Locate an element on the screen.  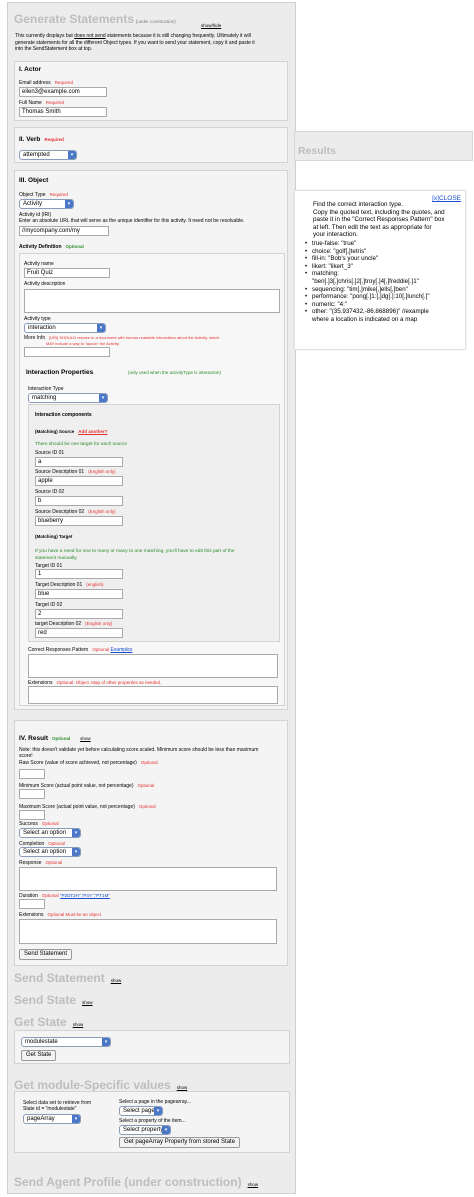
source-id-2-label: Source ID 02 is located at coordinates (50, 492).